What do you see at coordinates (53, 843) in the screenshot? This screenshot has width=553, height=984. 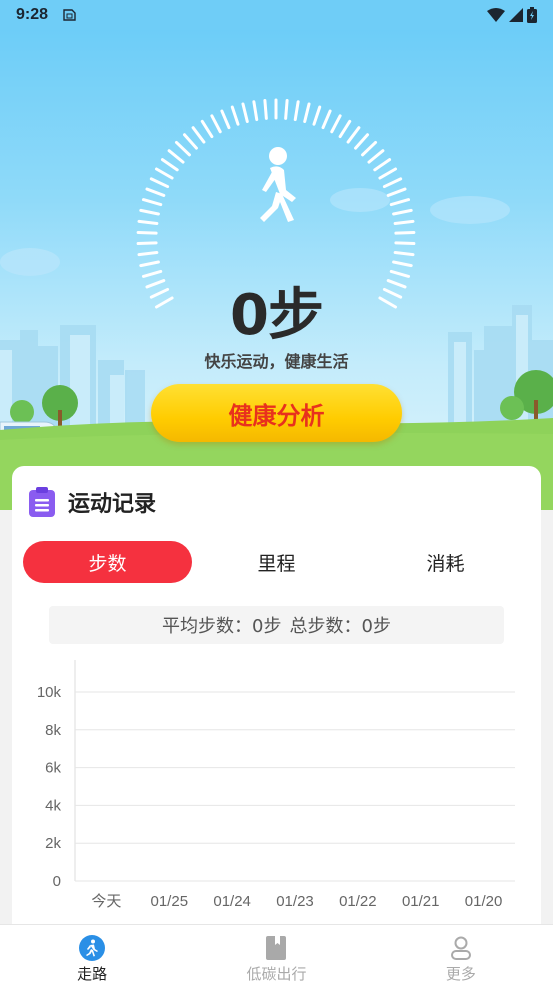 I see `y-tick-label: 2k` at bounding box center [53, 843].